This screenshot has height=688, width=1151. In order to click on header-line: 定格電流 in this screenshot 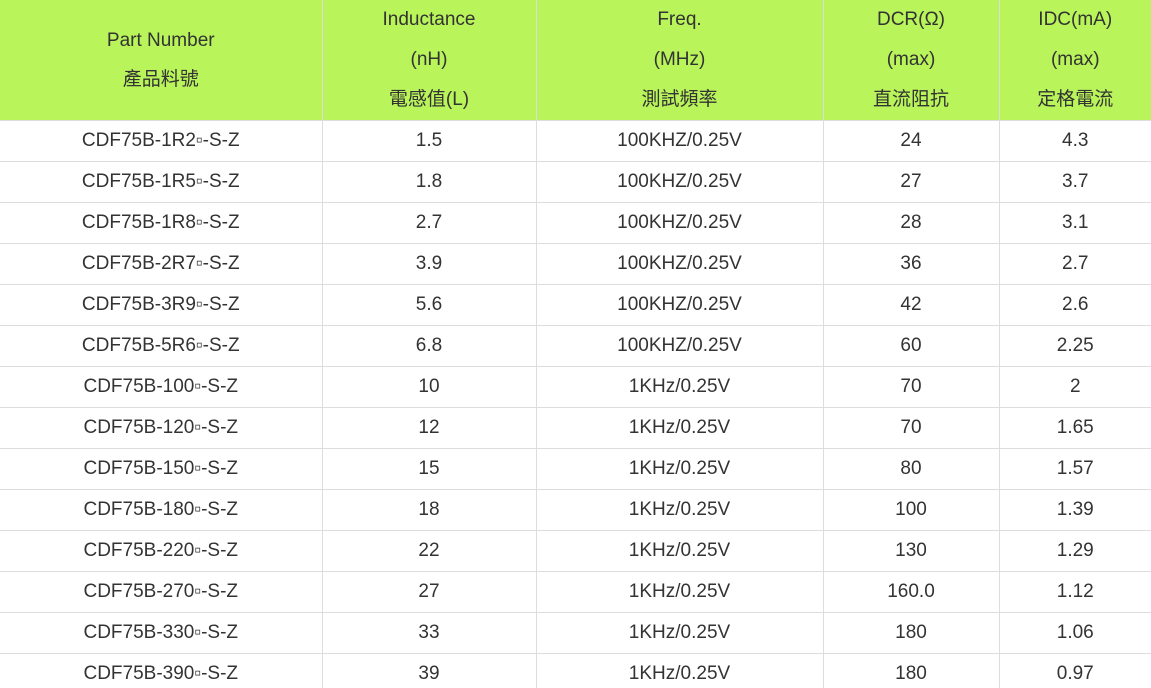, I will do `click(1075, 99)`.